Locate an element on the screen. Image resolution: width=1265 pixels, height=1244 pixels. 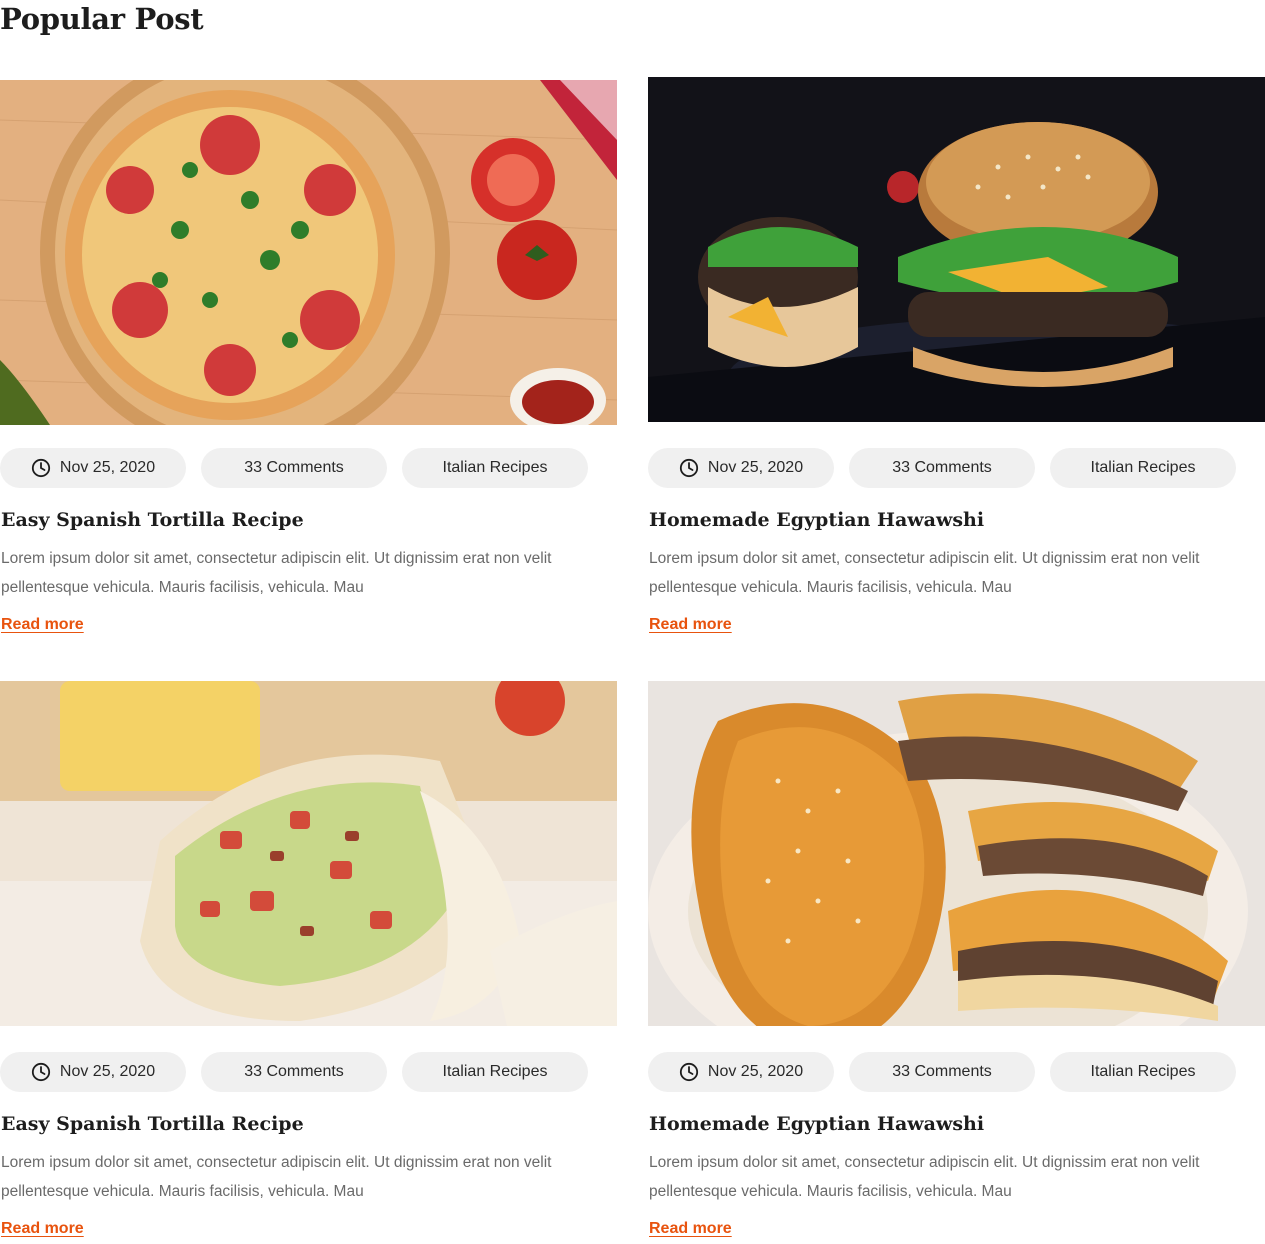
post-image-pizza is located at coordinates (308, 252).